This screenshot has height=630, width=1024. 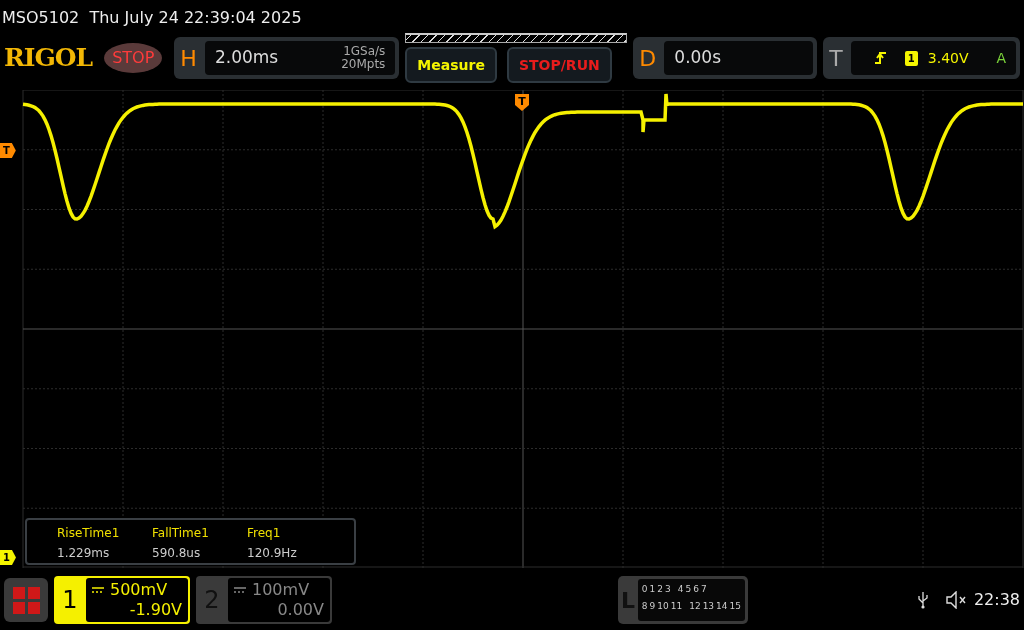 I want to click on trigger-level: 3.40V, so click(x=948, y=58).